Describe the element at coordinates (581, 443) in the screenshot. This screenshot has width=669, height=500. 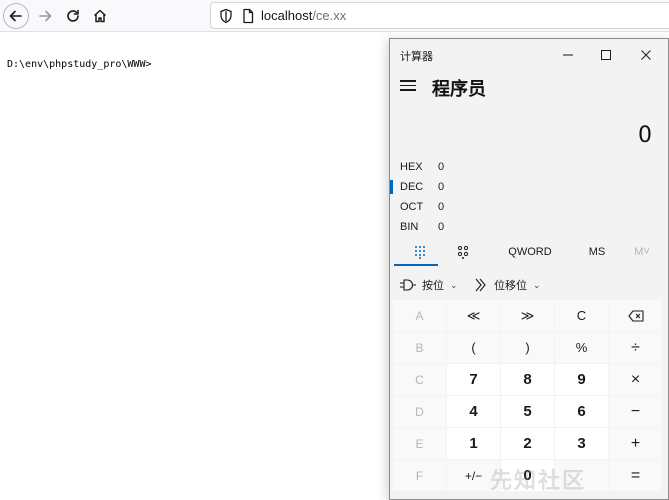
I see `key-3: 3` at that location.